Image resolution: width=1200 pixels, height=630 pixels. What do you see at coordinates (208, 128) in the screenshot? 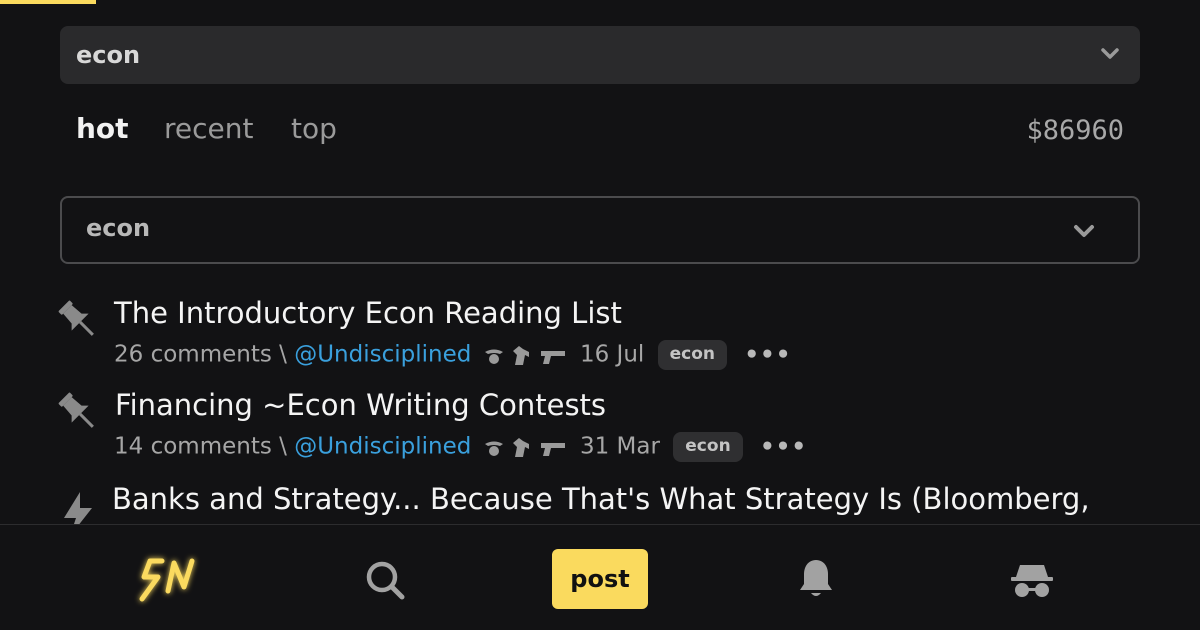
I see `tab-recent: recent` at bounding box center [208, 128].